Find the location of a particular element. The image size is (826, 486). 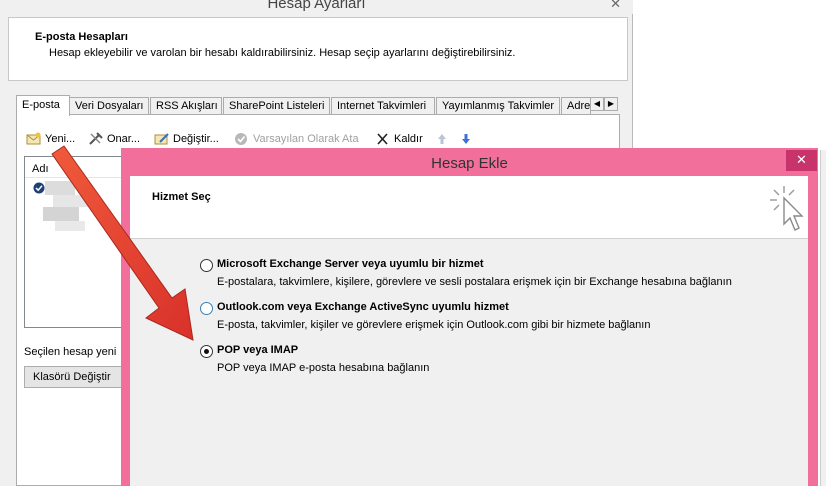

tab-address-books: Adre is located at coordinates (576, 106).